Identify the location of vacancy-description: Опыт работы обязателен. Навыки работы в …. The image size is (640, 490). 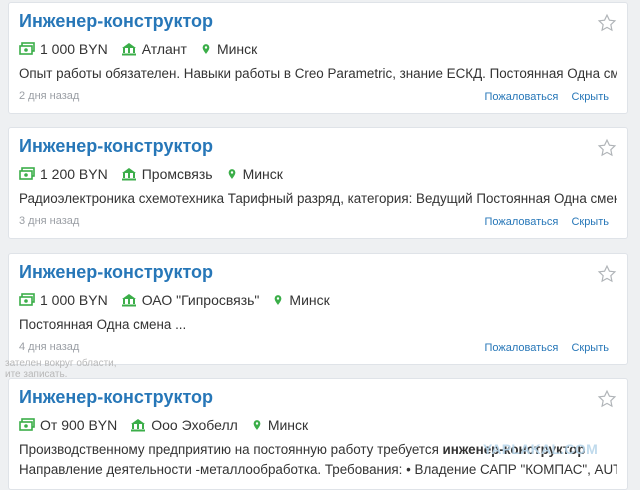
(318, 73).